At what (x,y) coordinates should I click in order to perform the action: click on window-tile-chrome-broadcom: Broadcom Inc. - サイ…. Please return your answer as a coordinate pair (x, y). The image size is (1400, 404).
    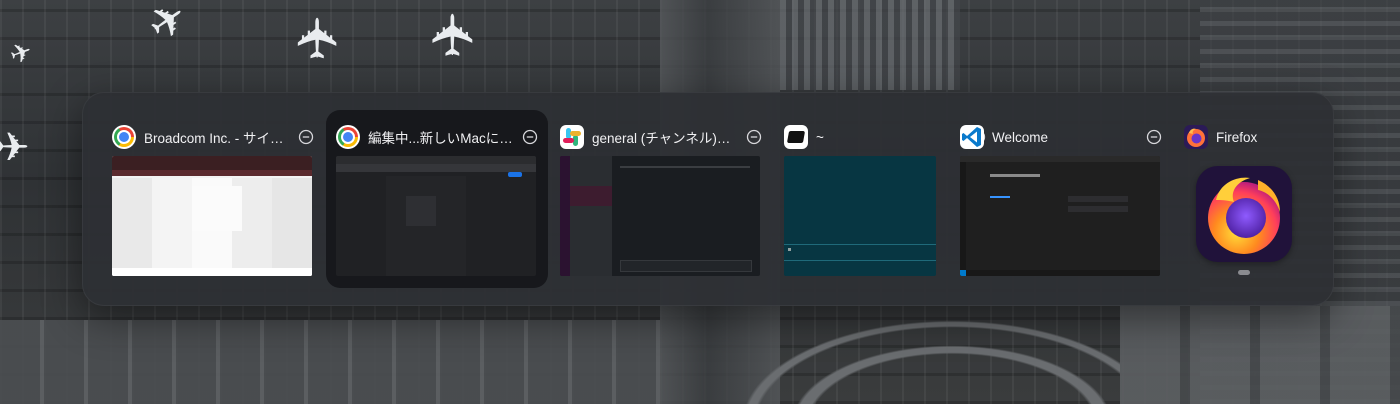
    Looking at the image, I should click on (213, 199).